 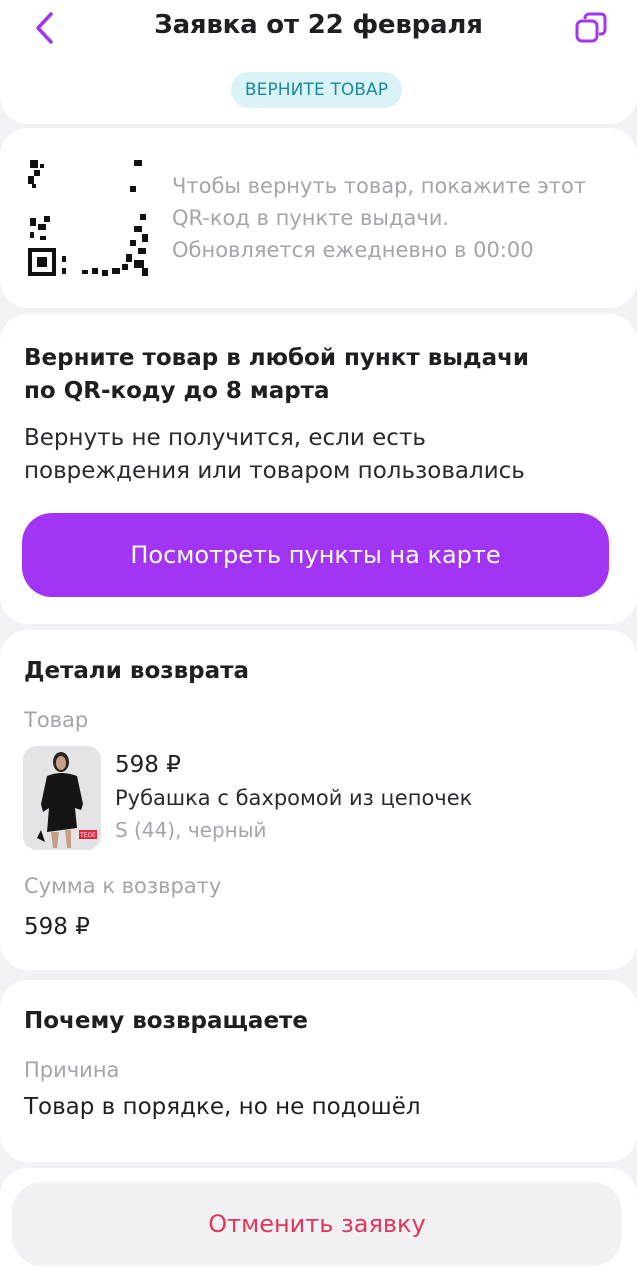 What do you see at coordinates (88, 218) in the screenshot?
I see `qr-code` at bounding box center [88, 218].